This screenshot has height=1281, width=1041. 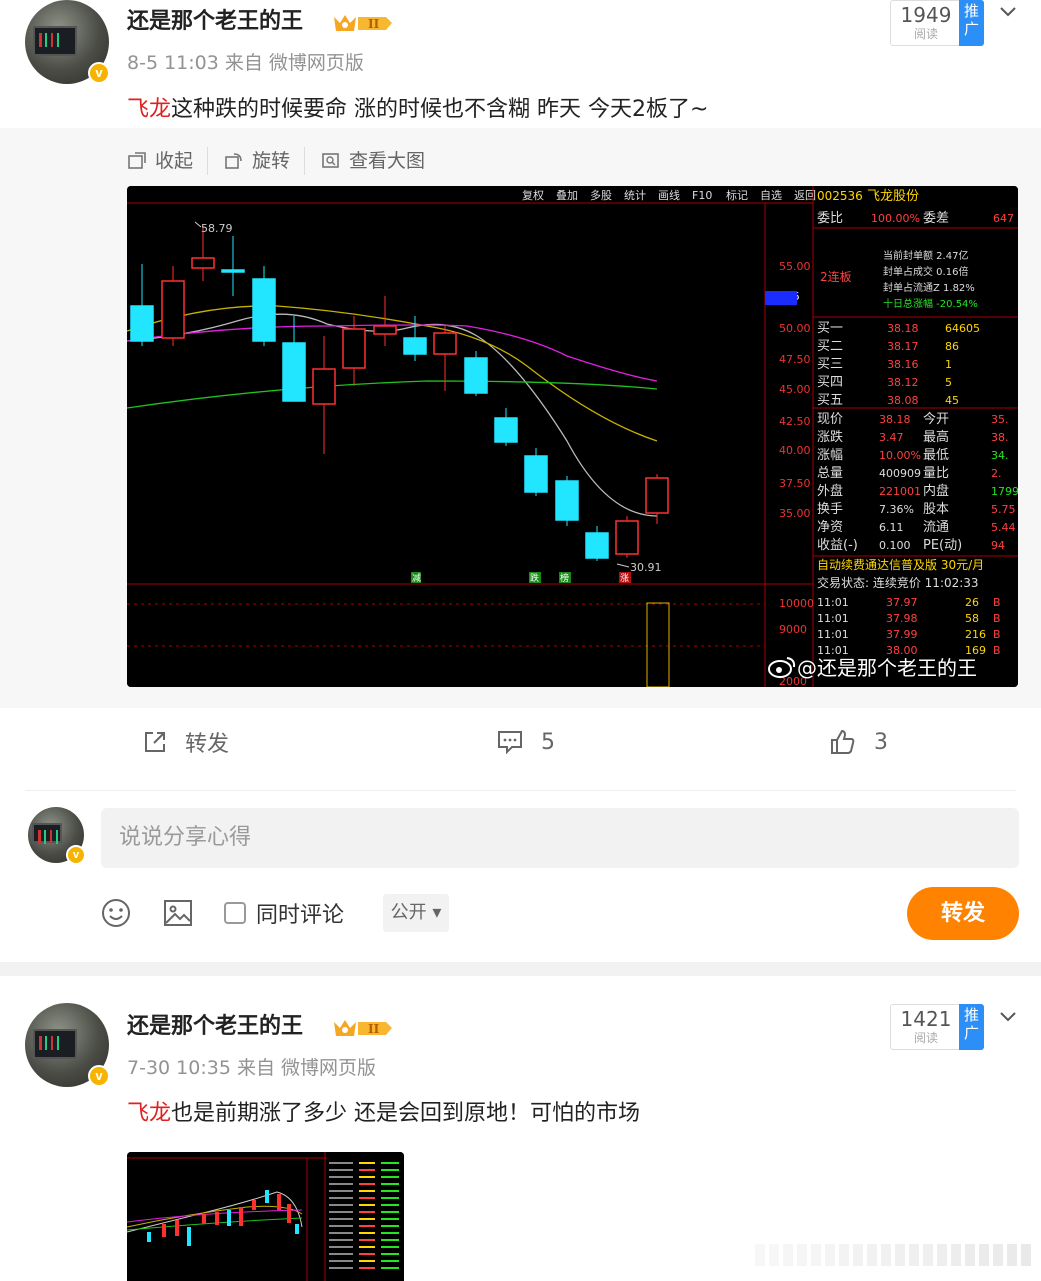 I want to click on chart-toolbar-item: 自选, so click(x=771, y=195).